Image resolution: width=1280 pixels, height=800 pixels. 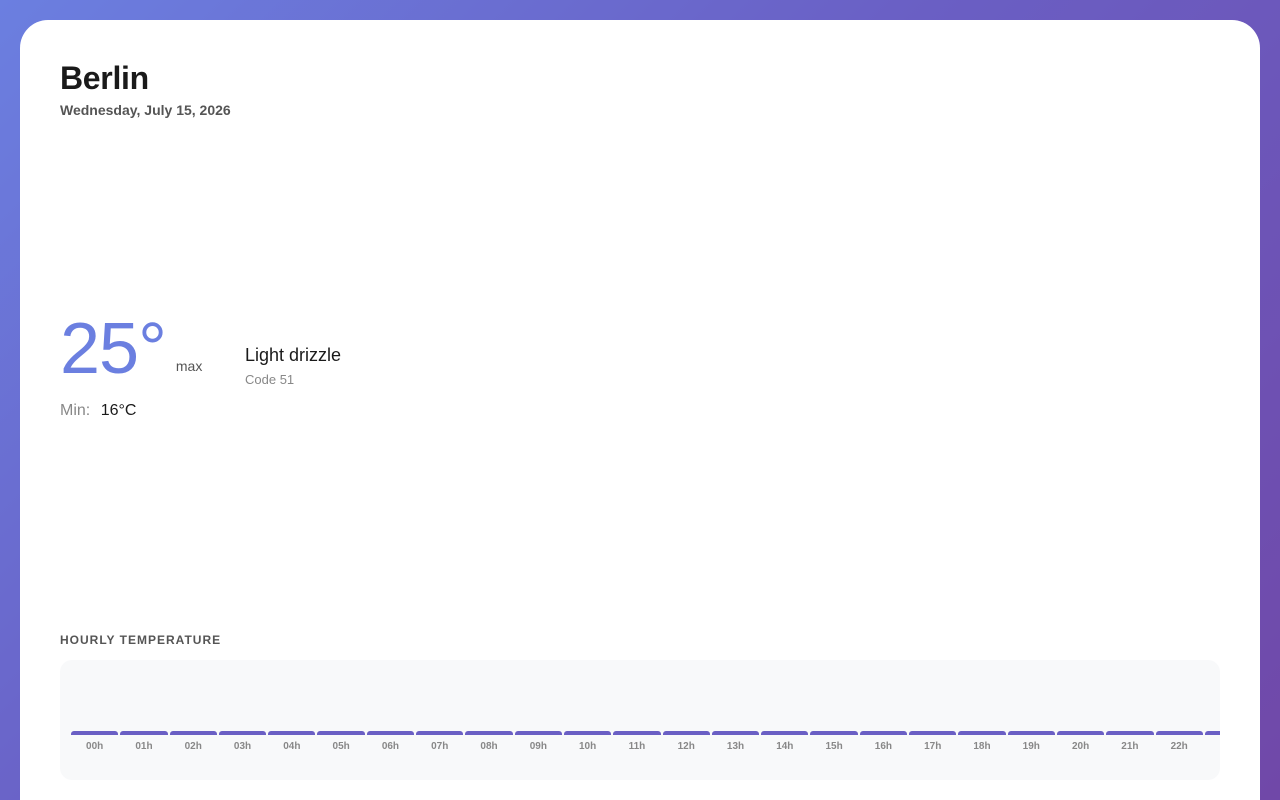 I want to click on hour-column: 02h, so click(x=193, y=741).